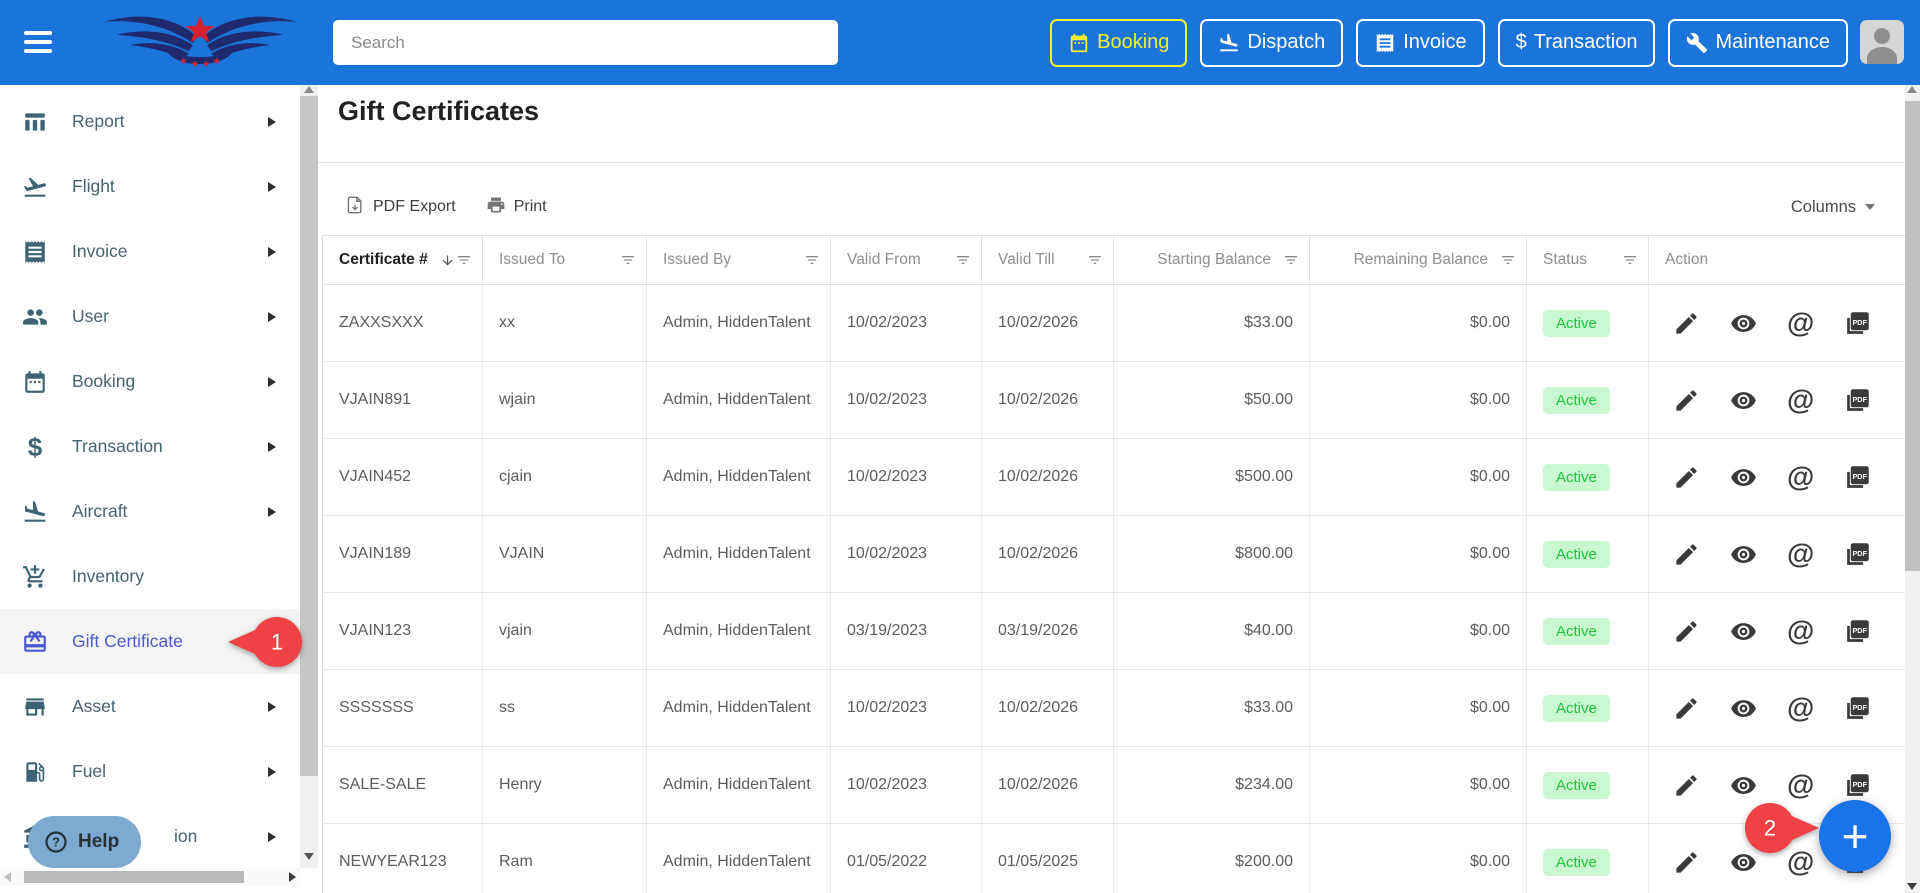 The height and width of the screenshot is (893, 1920). I want to click on user-avatar, so click(1882, 42).